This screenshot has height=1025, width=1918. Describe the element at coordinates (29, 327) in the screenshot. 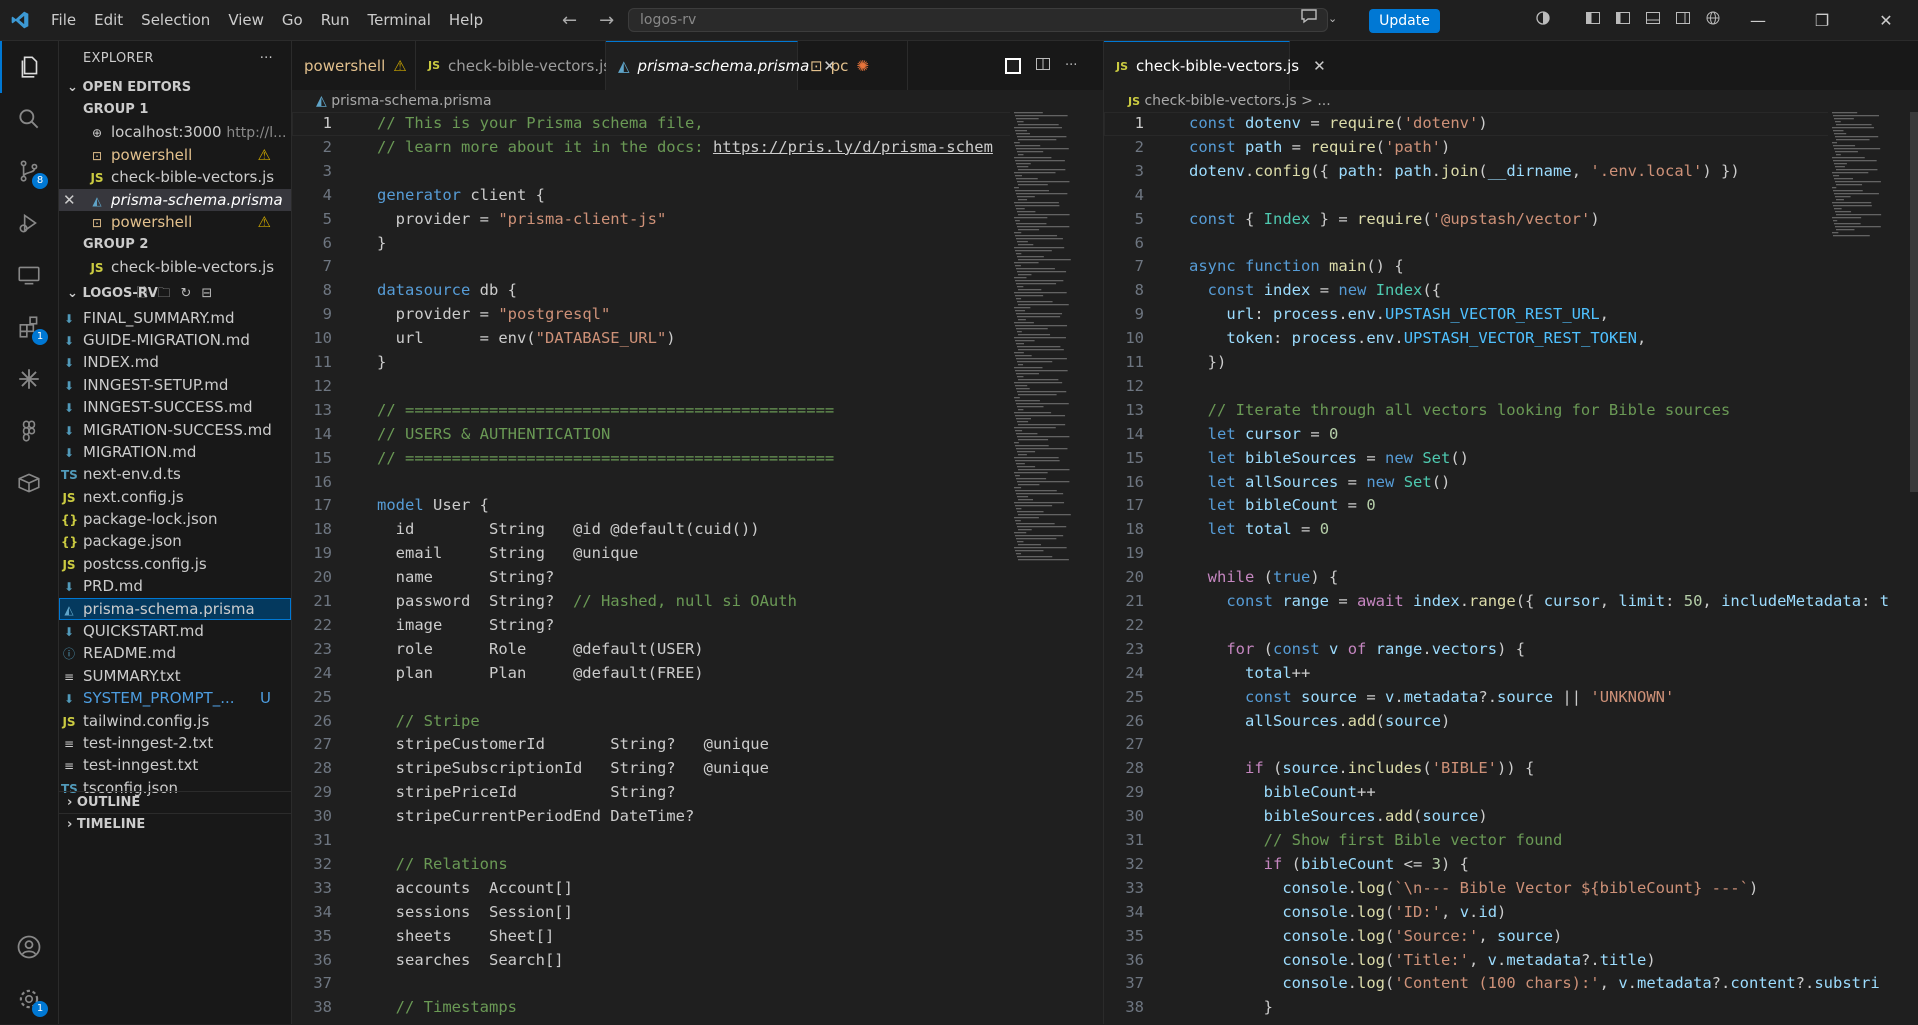

I see `extensions-icon: 1` at that location.